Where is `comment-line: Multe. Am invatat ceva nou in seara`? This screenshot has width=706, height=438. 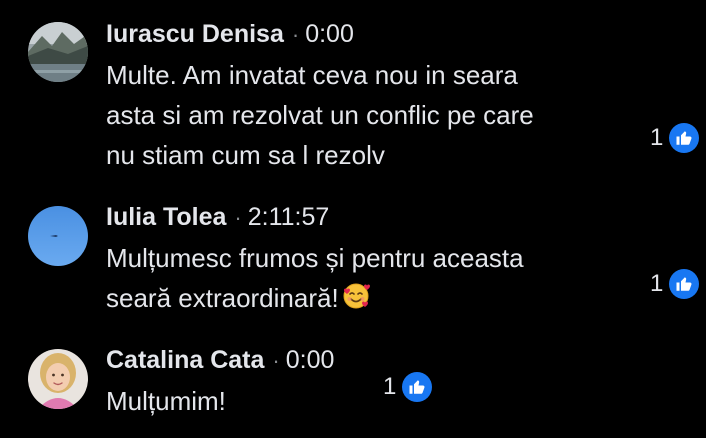
comment-line: Multe. Am invatat ceva nou in seara is located at coordinates (312, 75).